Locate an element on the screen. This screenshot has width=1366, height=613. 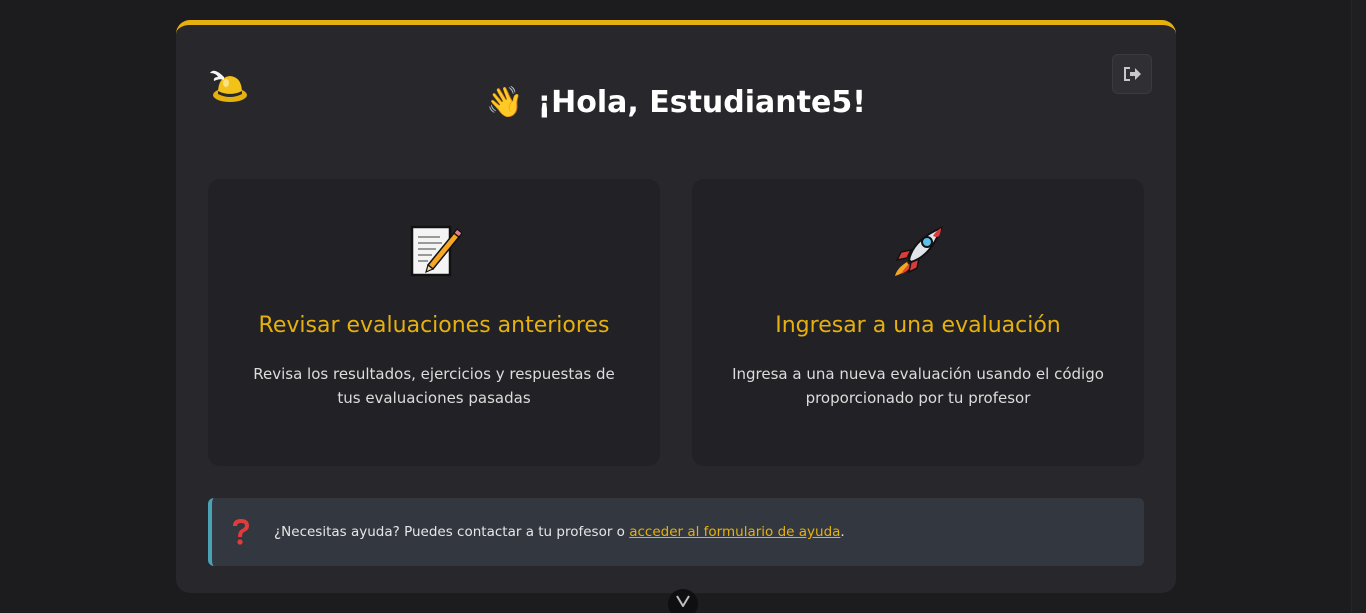
help-form-link: acceder al formulario de ayuda is located at coordinates (734, 532).